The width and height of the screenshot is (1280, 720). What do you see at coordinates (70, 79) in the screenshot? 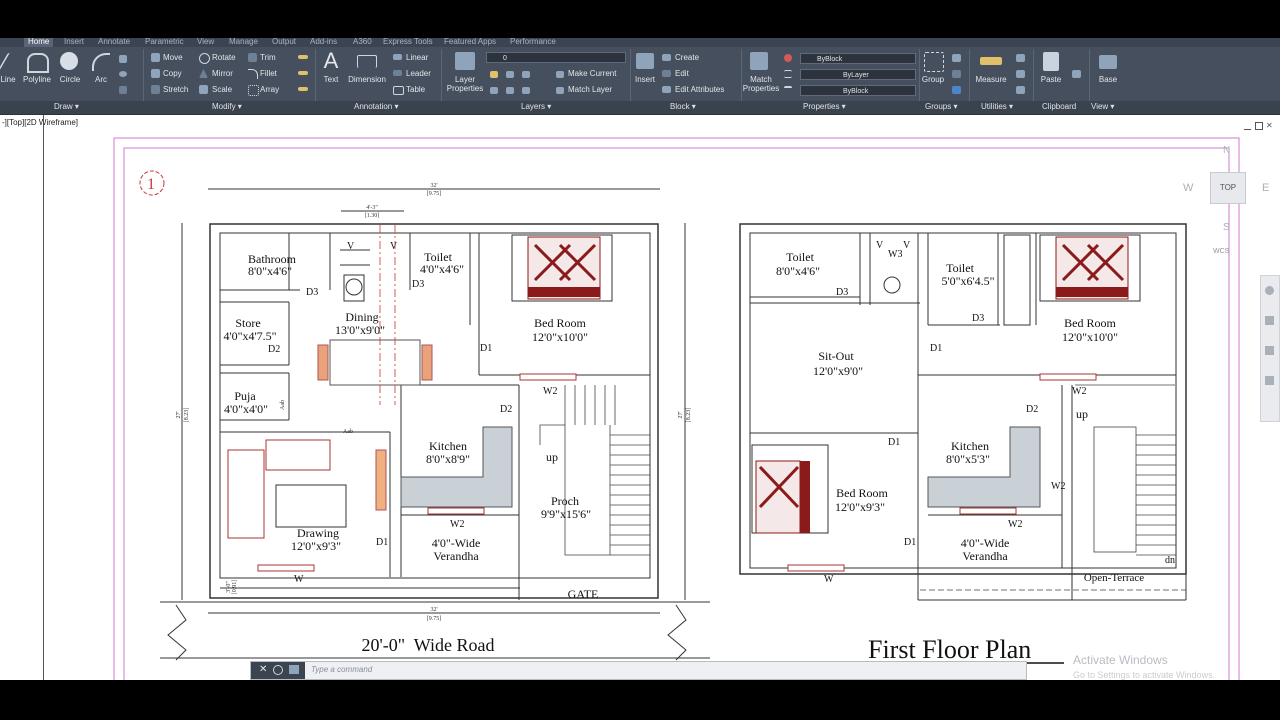
I see `circle-button: Circle` at bounding box center [70, 79].